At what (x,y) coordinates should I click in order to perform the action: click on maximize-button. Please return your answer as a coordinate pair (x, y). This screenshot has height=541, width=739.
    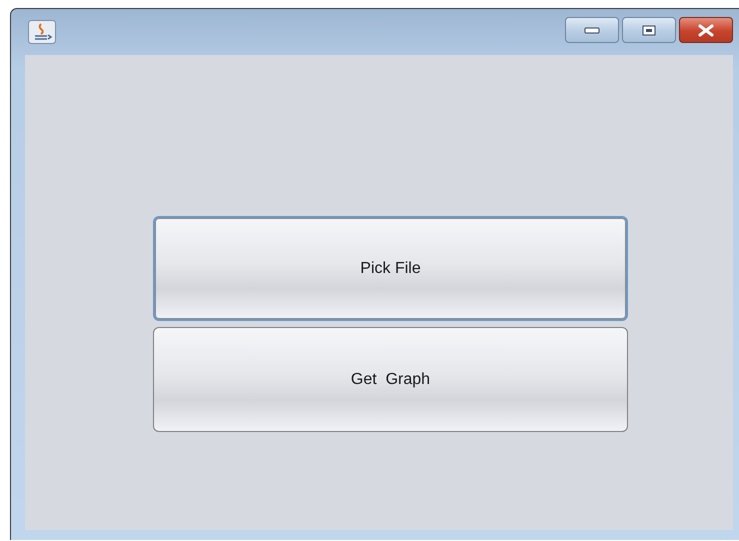
    Looking at the image, I should click on (649, 30).